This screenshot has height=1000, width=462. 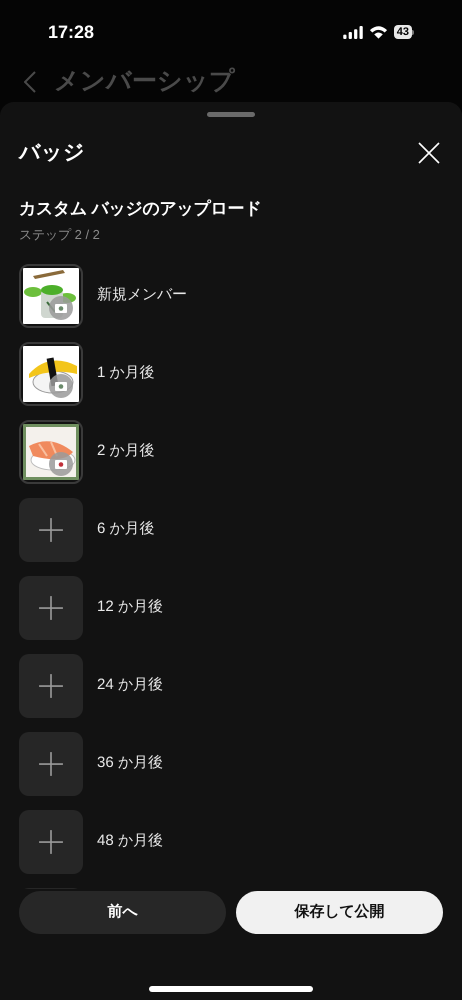 I want to click on previous-button: 前へ, so click(x=122, y=912).